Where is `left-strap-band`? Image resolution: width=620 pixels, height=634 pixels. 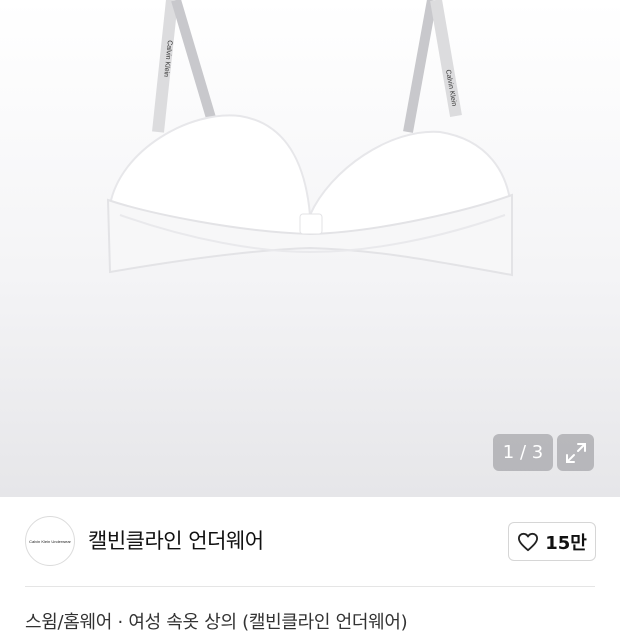
left-strap-band is located at coordinates (195, 65).